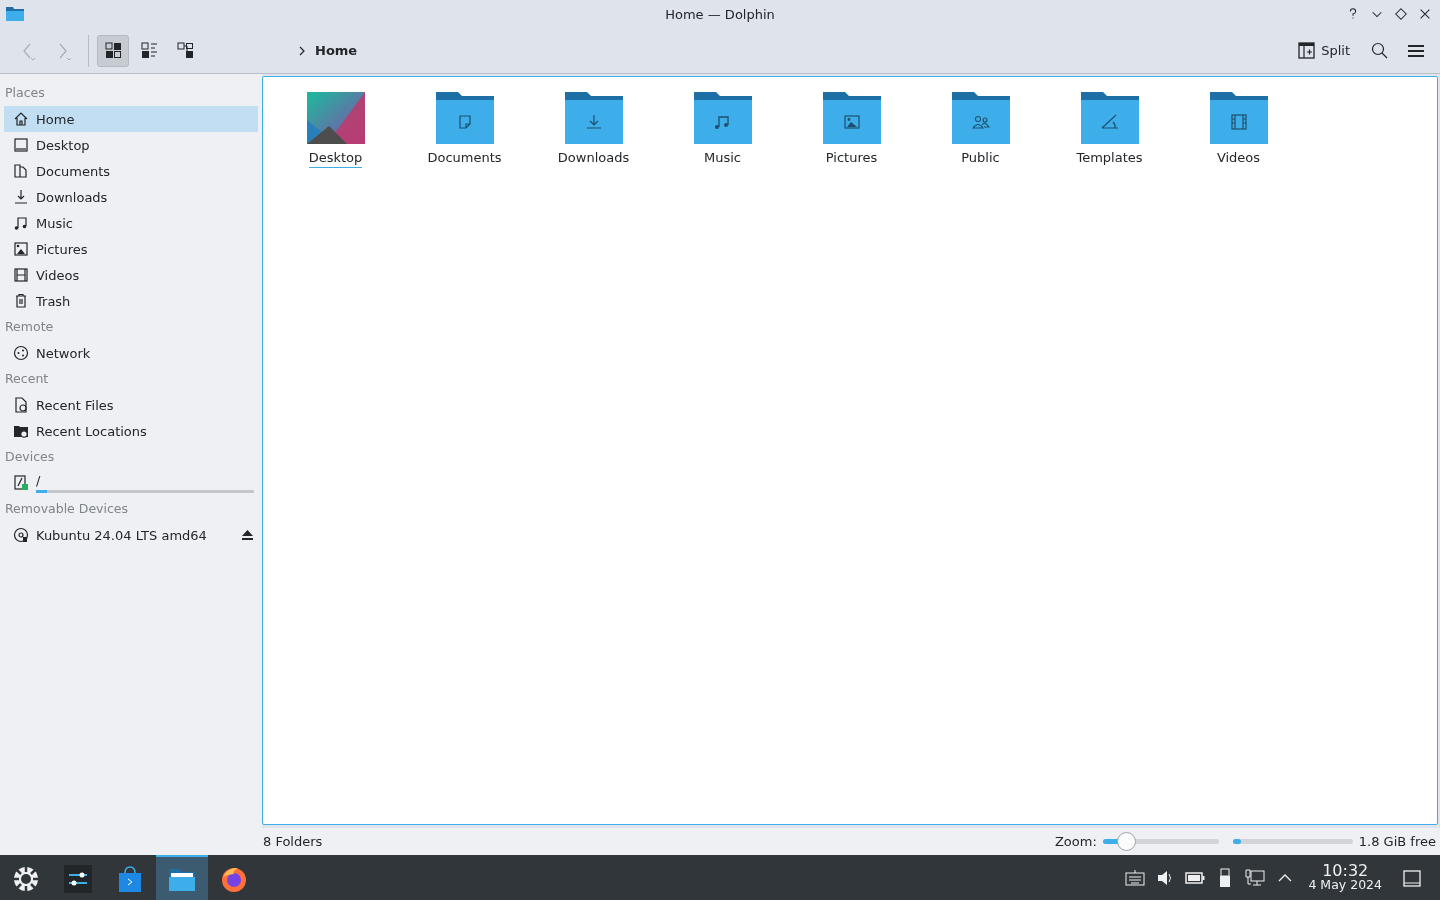 This screenshot has height=900, width=1440. Describe the element at coordinates (67, 509) in the screenshot. I see `section-heading: Removable Devices` at that location.